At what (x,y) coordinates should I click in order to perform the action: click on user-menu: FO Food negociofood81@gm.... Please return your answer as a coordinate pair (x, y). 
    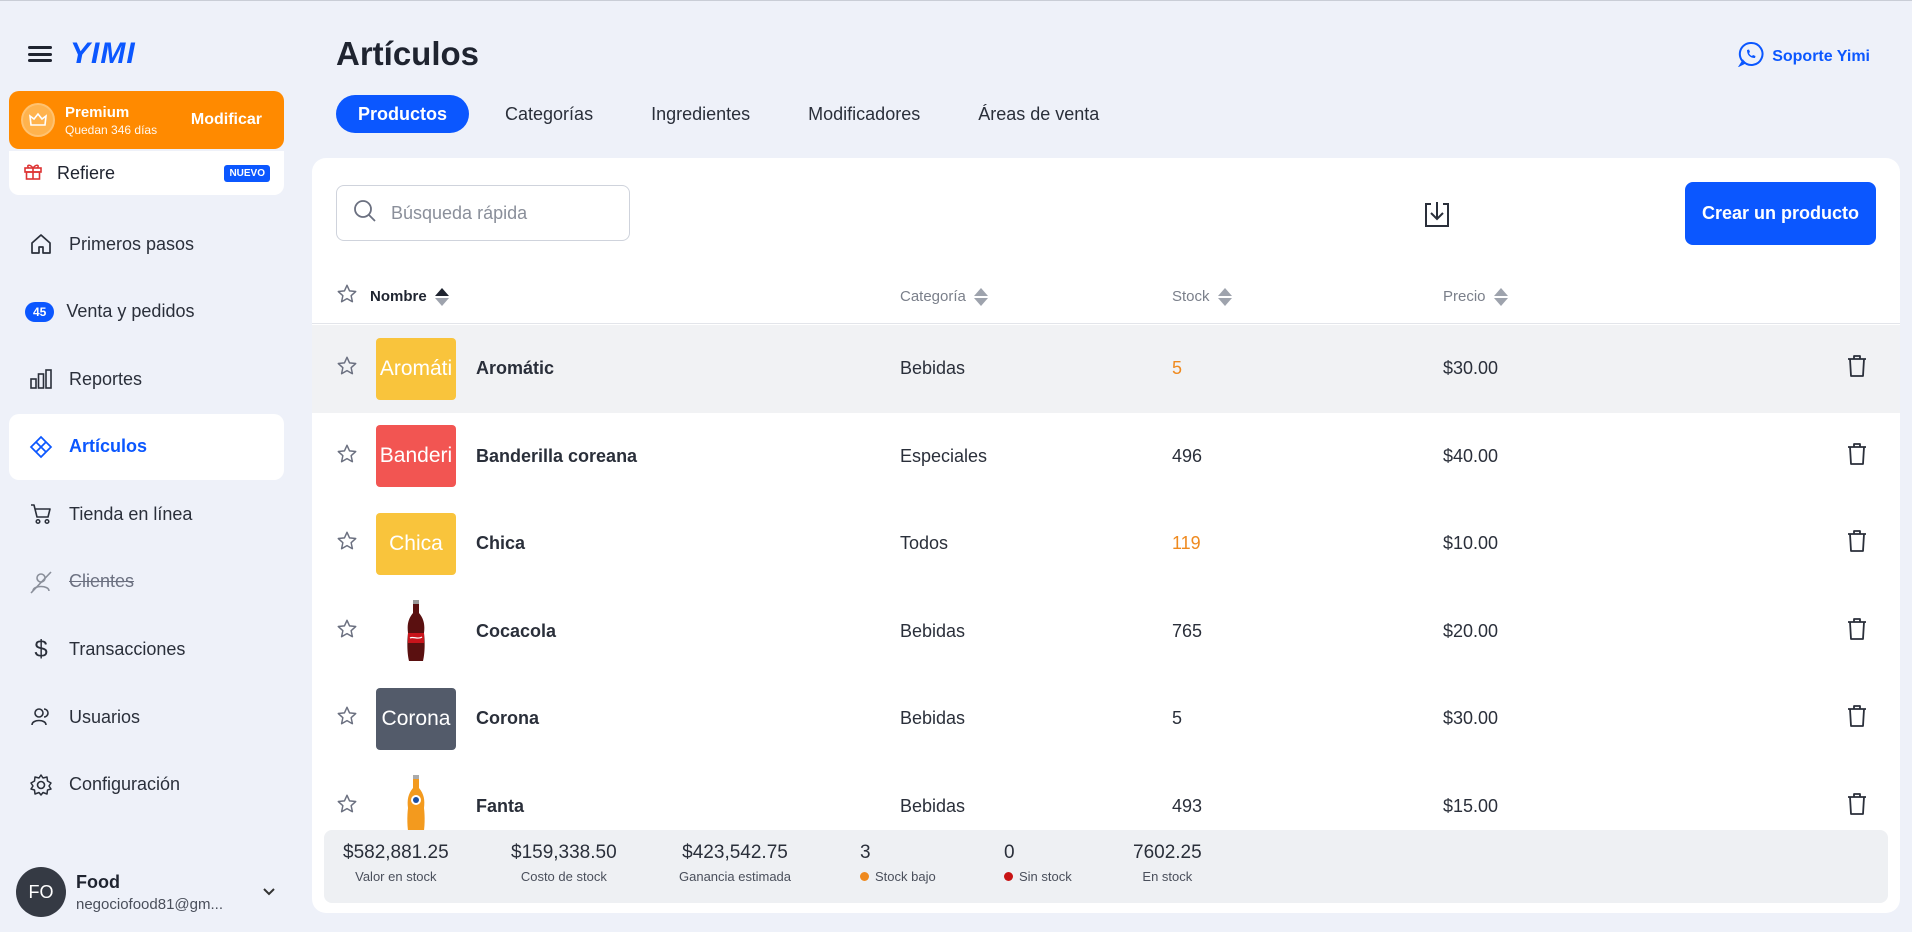
    Looking at the image, I should click on (146, 892).